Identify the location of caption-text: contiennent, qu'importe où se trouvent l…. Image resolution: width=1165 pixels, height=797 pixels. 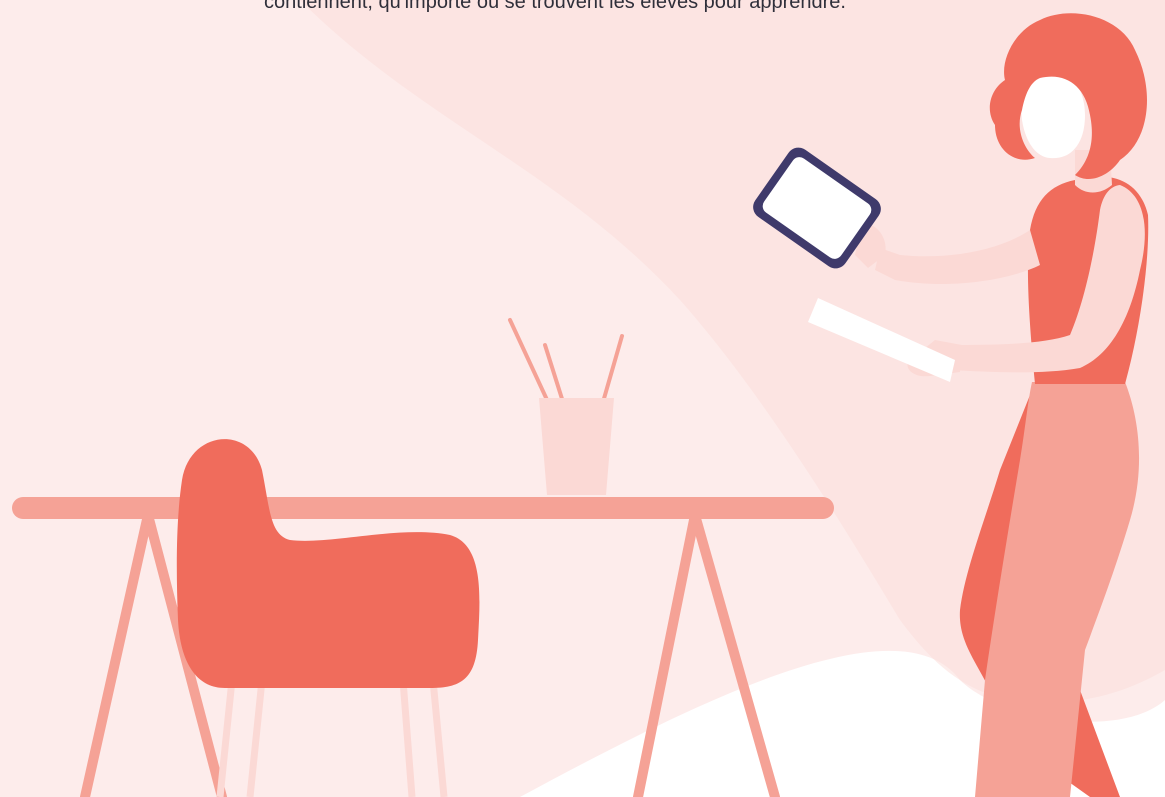
(555, 6).